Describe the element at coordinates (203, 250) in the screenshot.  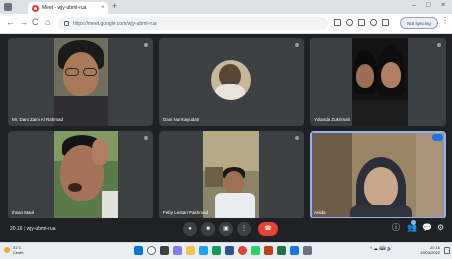
I see `edge-browser-icon` at that location.